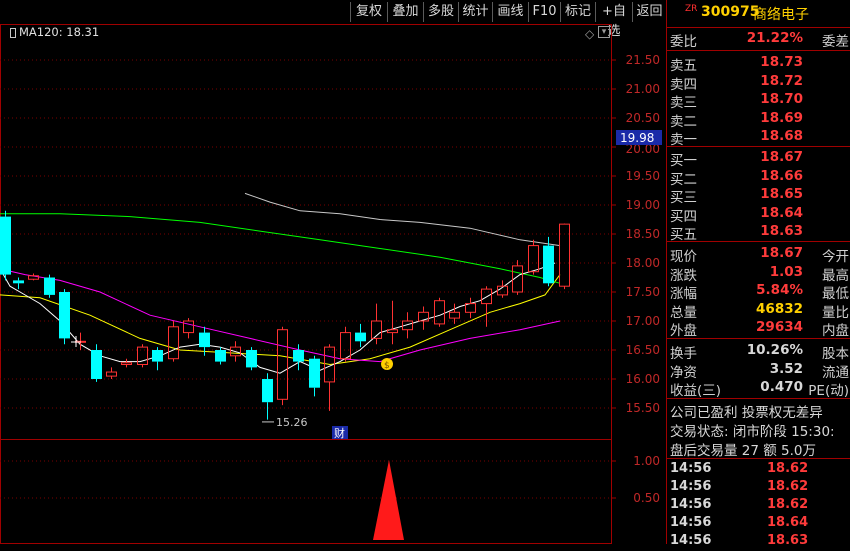  I want to click on price-tick-label: 18.50, so click(643, 234).